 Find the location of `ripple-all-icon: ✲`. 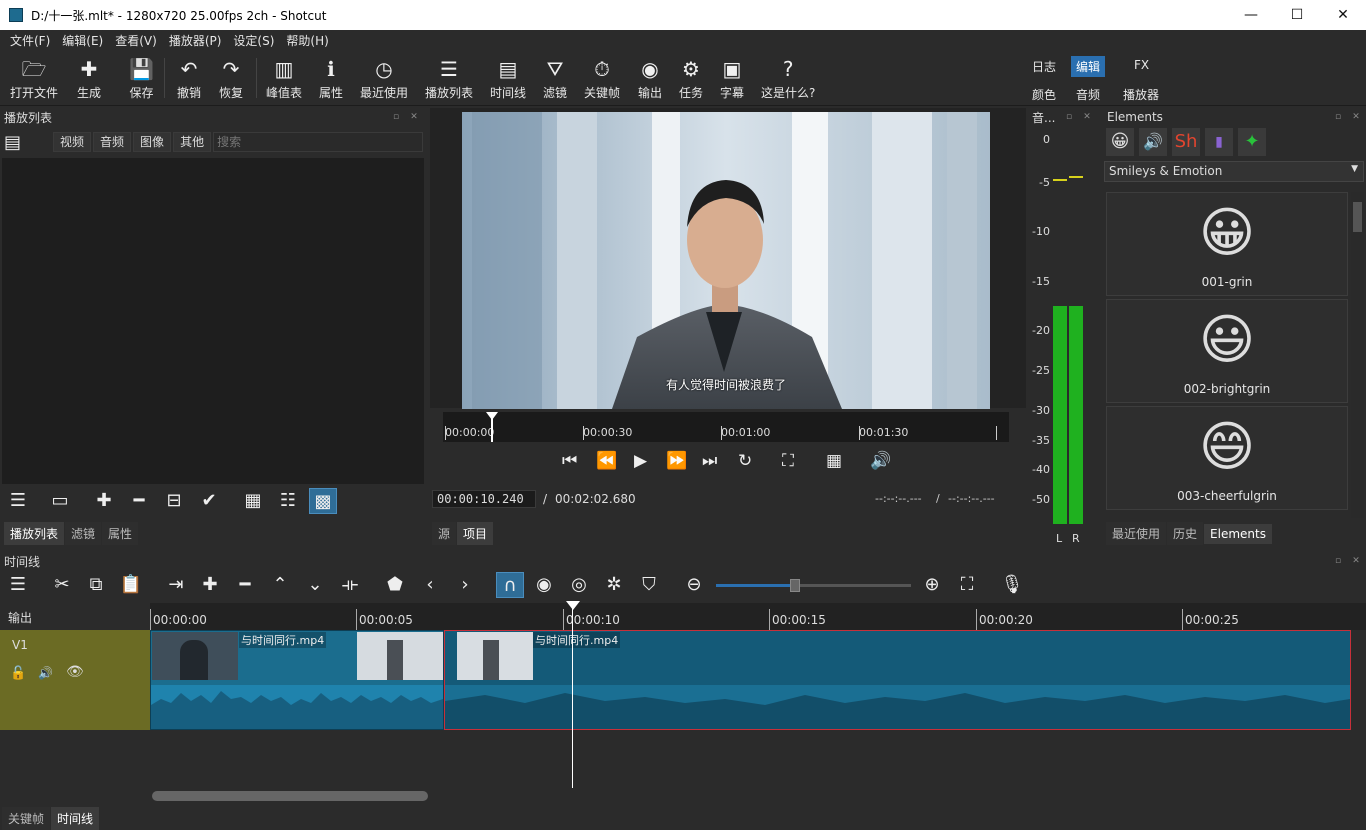

ripple-all-icon: ✲ is located at coordinates (614, 585).